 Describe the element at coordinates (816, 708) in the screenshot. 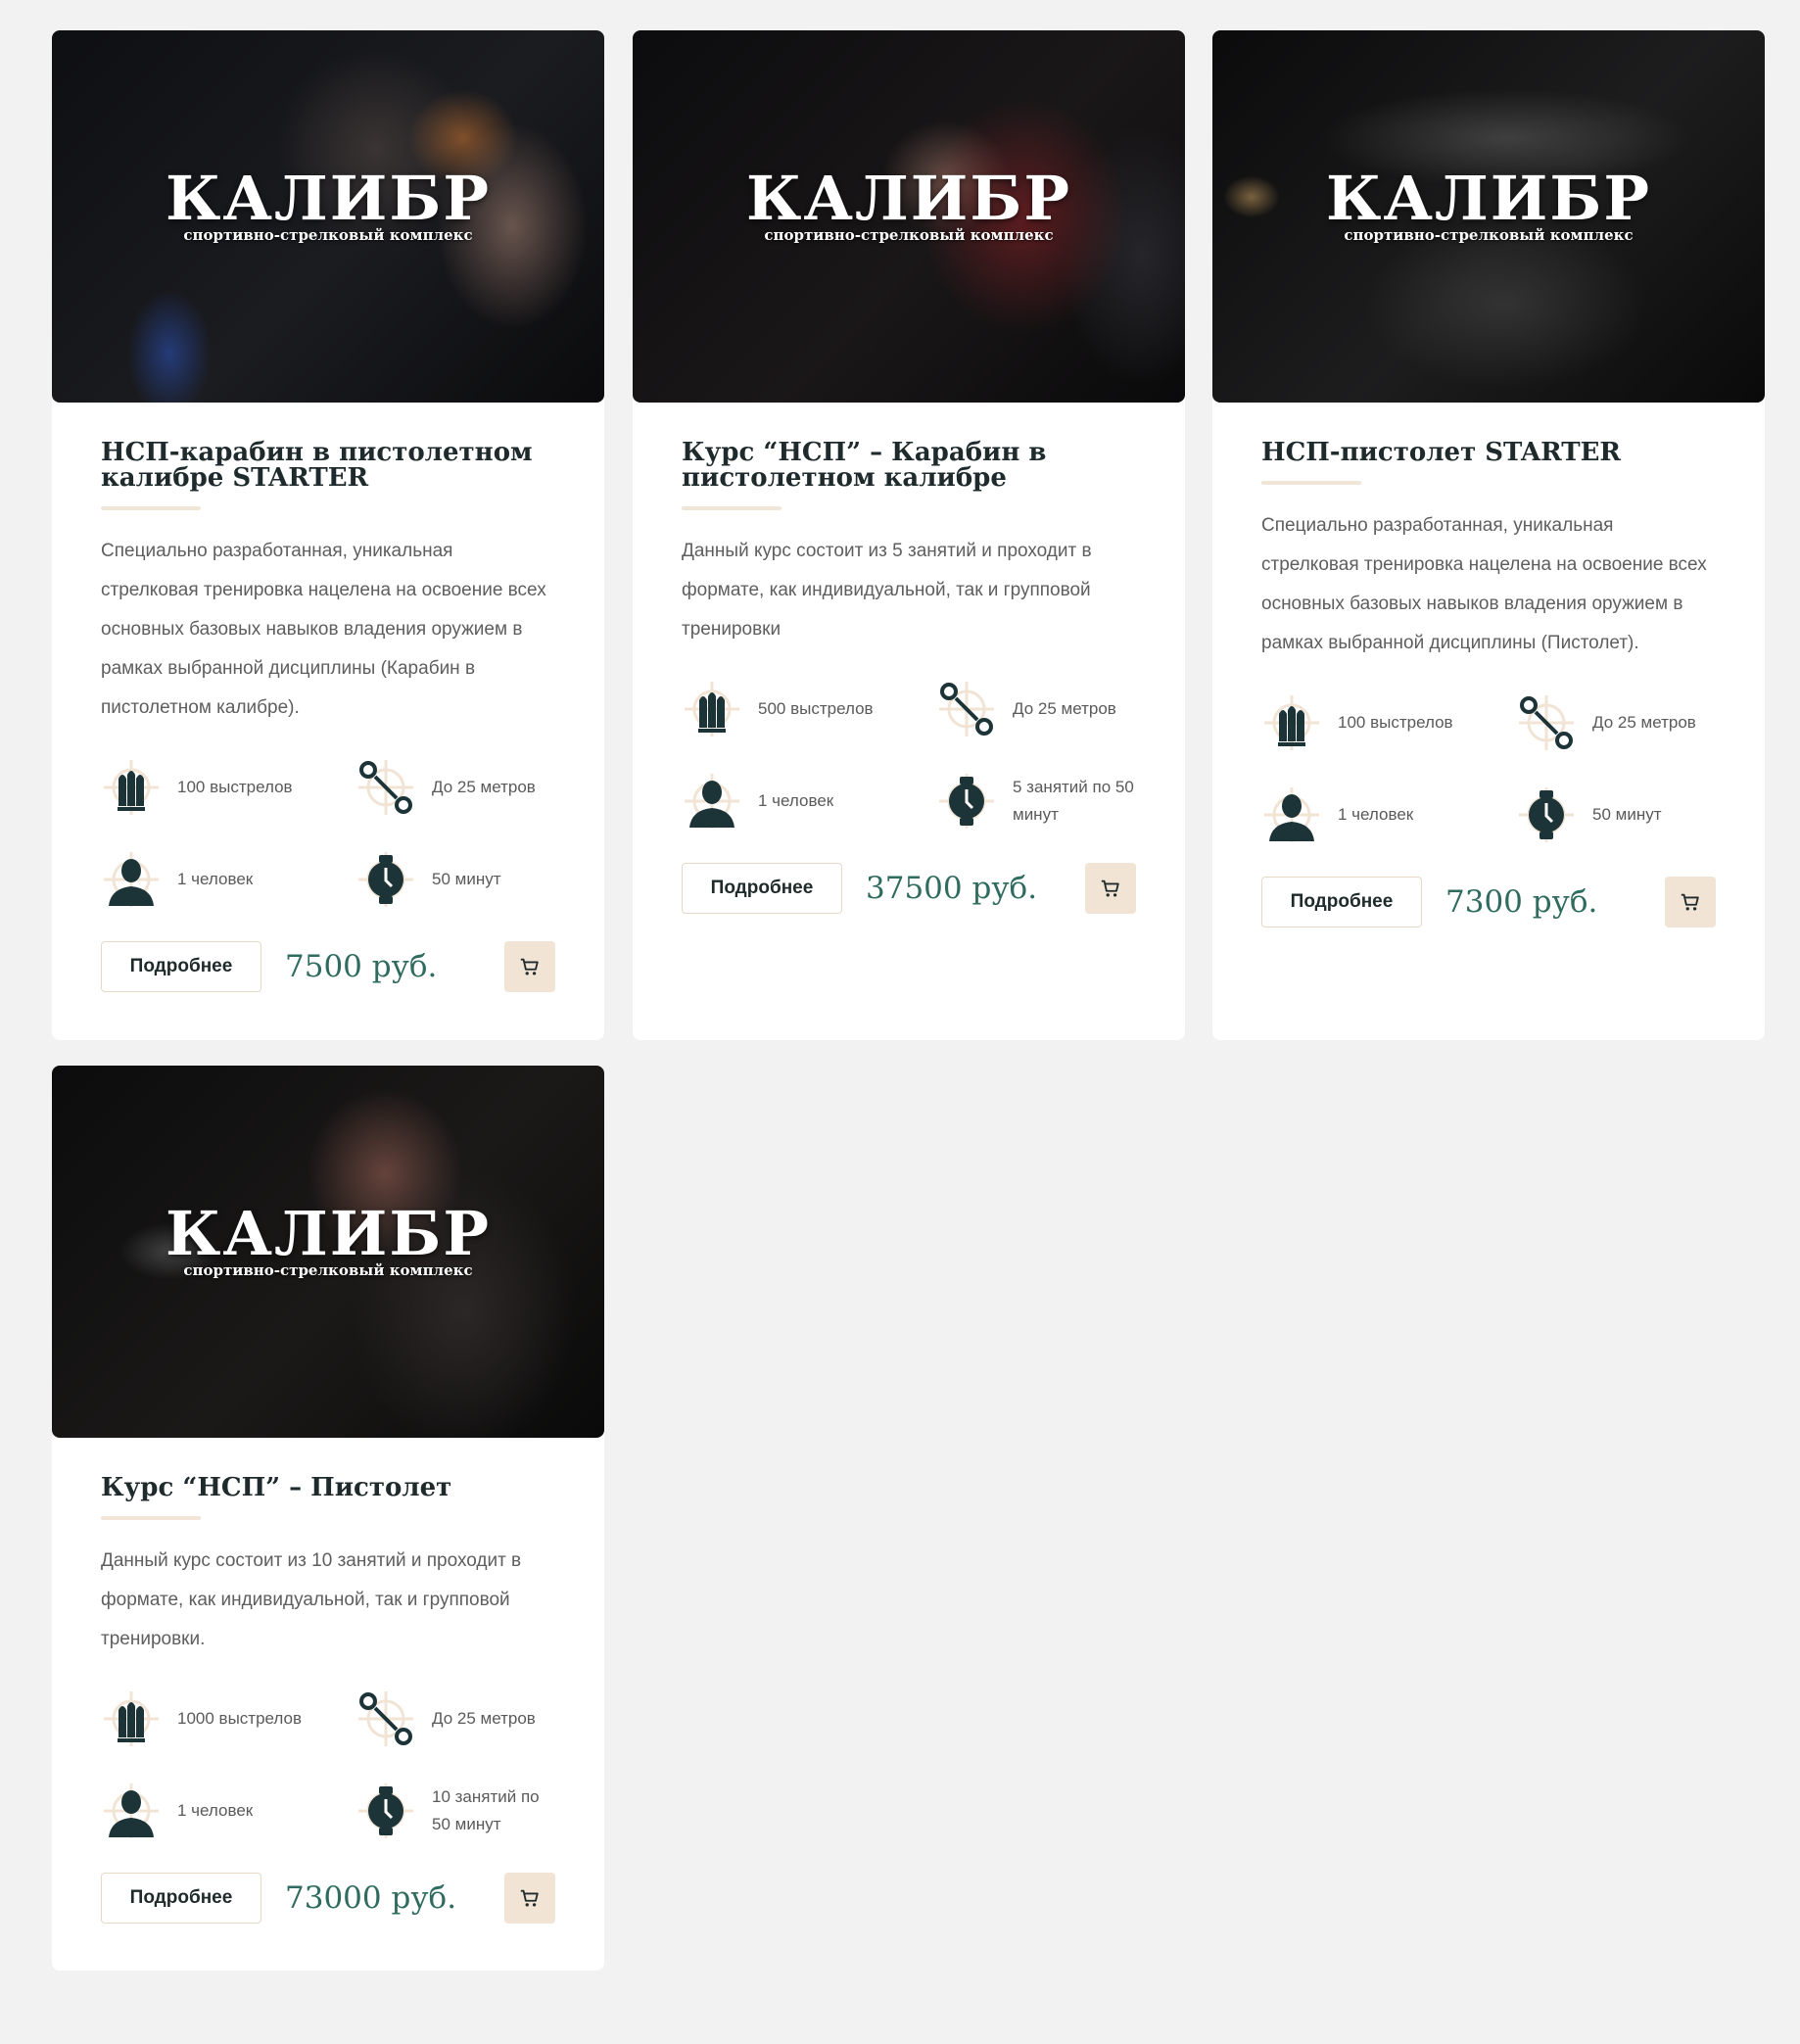

I see `feature-text: 500 выстрелов` at that location.